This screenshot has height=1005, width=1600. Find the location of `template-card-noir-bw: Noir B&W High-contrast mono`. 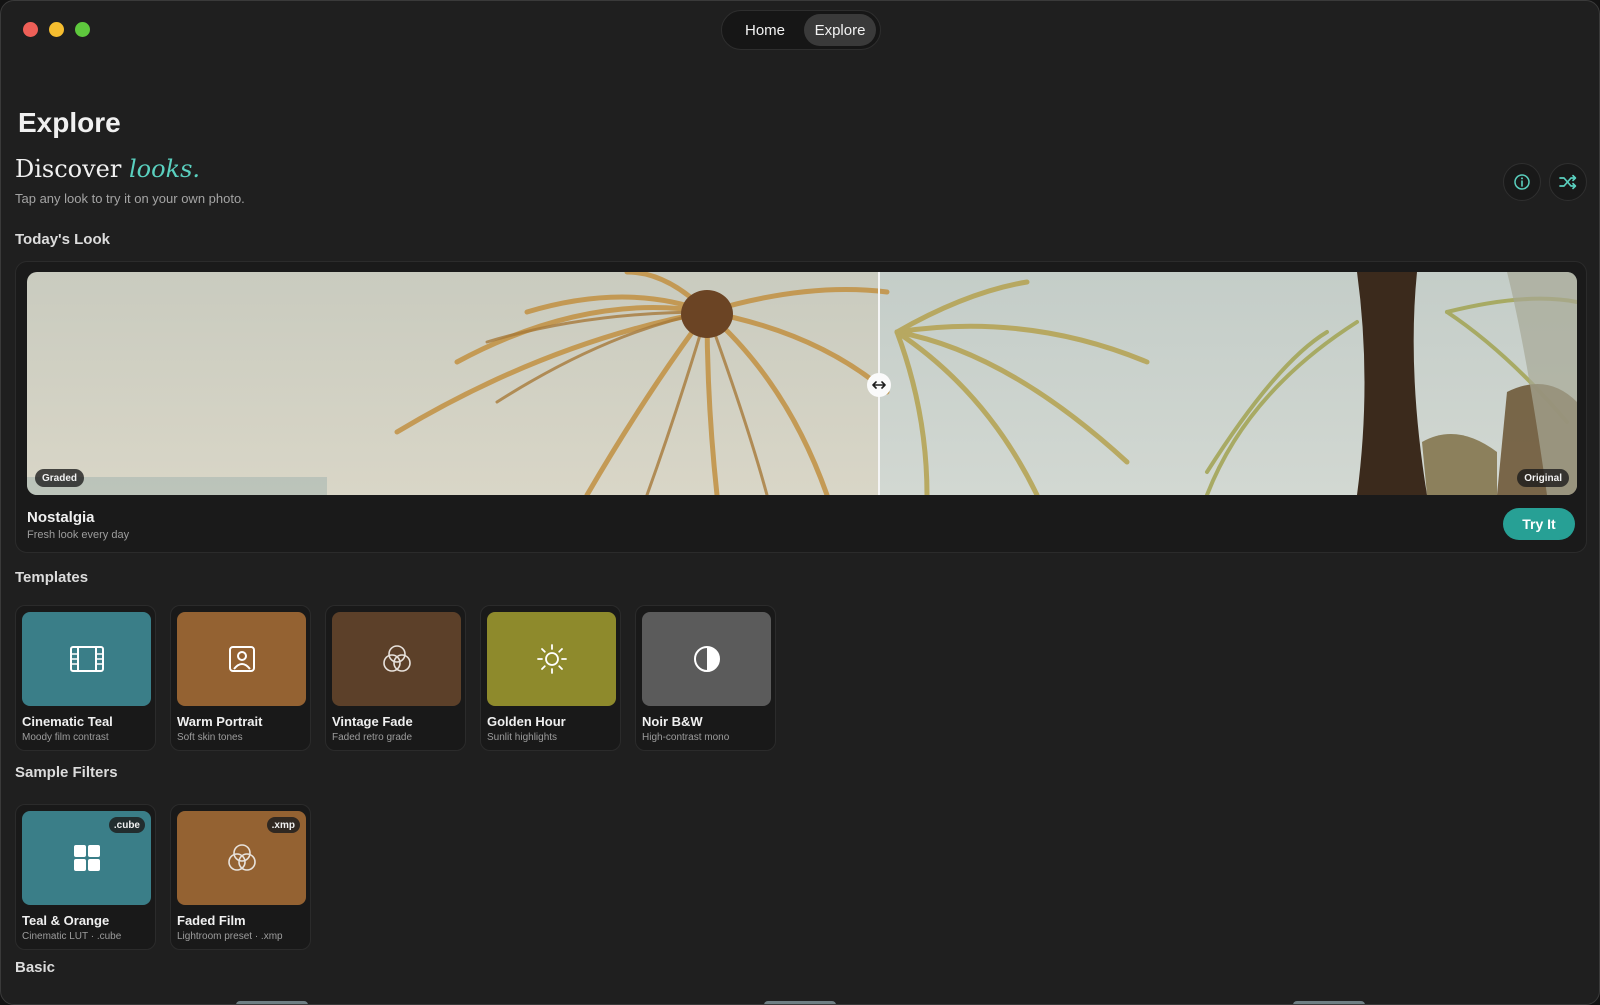

template-card-noir-bw: Noir B&W High-contrast mono is located at coordinates (705, 678).